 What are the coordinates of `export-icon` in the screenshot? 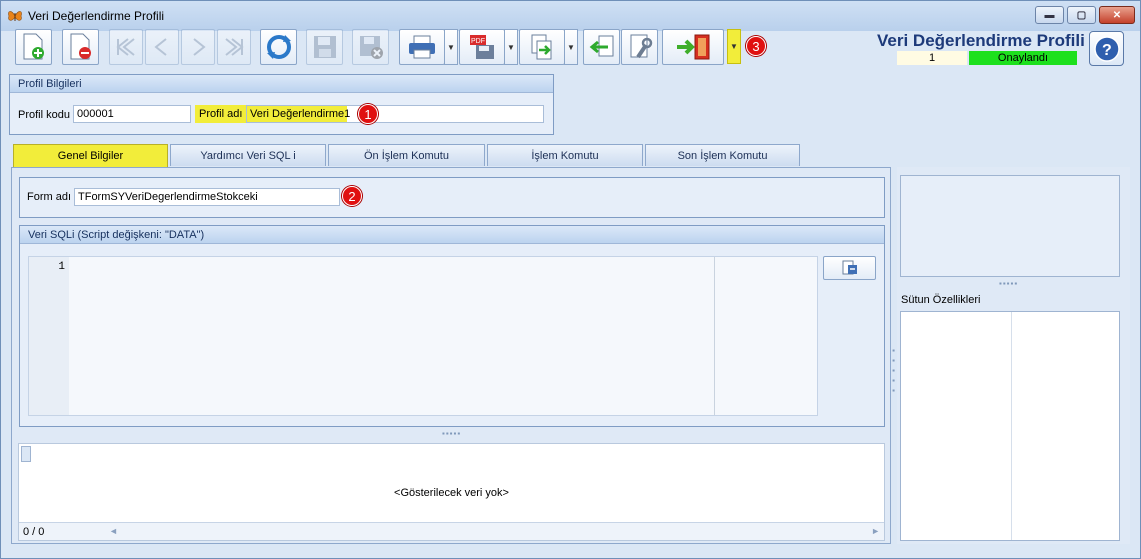 It's located at (541, 47).